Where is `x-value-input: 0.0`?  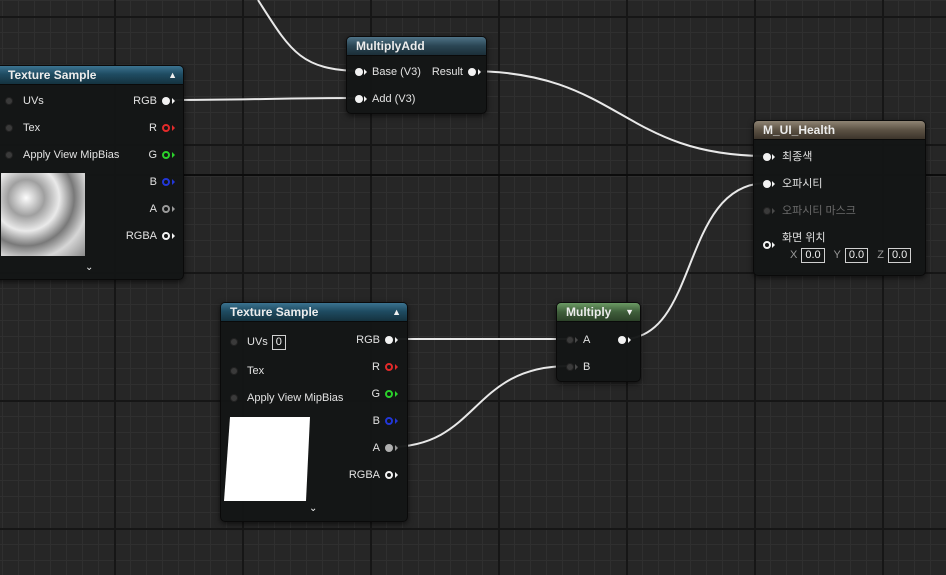
x-value-input: 0.0 is located at coordinates (813, 255).